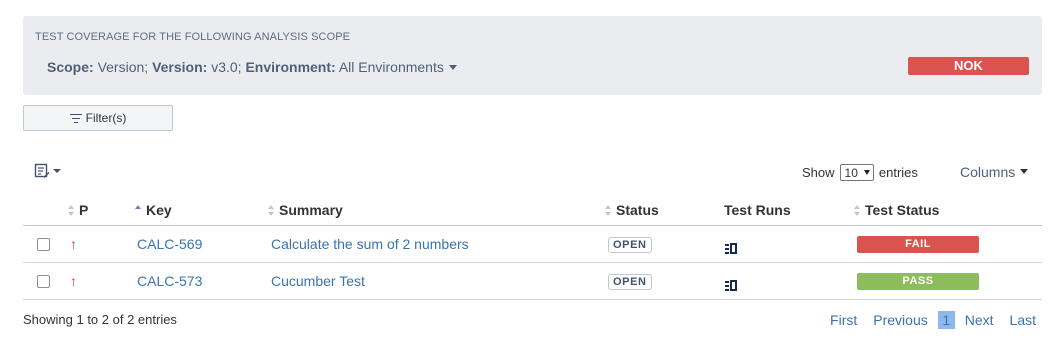 The image size is (1058, 340). I want to click on columns-button: Columns, so click(994, 172).